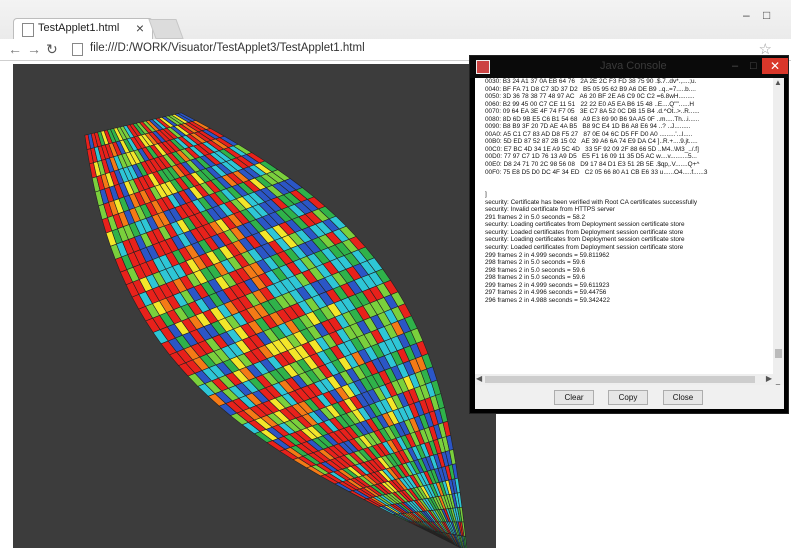  Describe the element at coordinates (546, 293) in the screenshot. I see `console-line: 297 frames 2 in 4.996 seconds = 59.44756` at that location.